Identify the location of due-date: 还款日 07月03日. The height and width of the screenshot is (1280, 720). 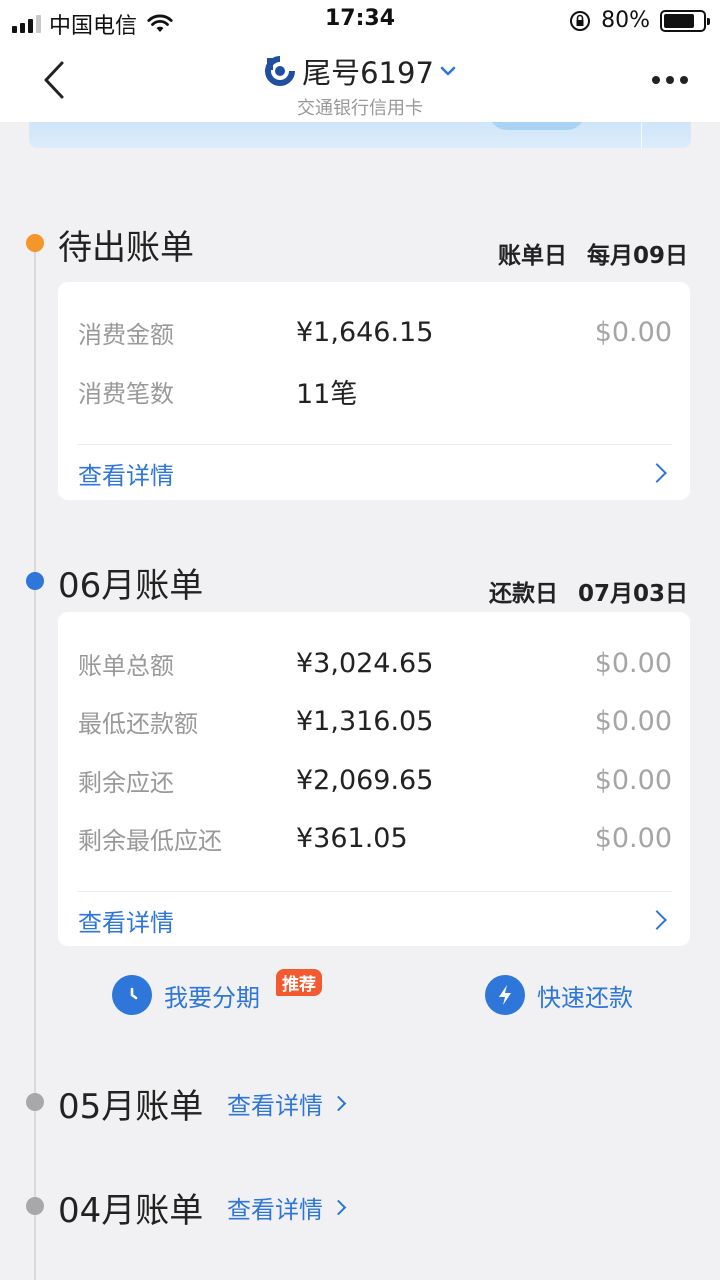
(588, 591).